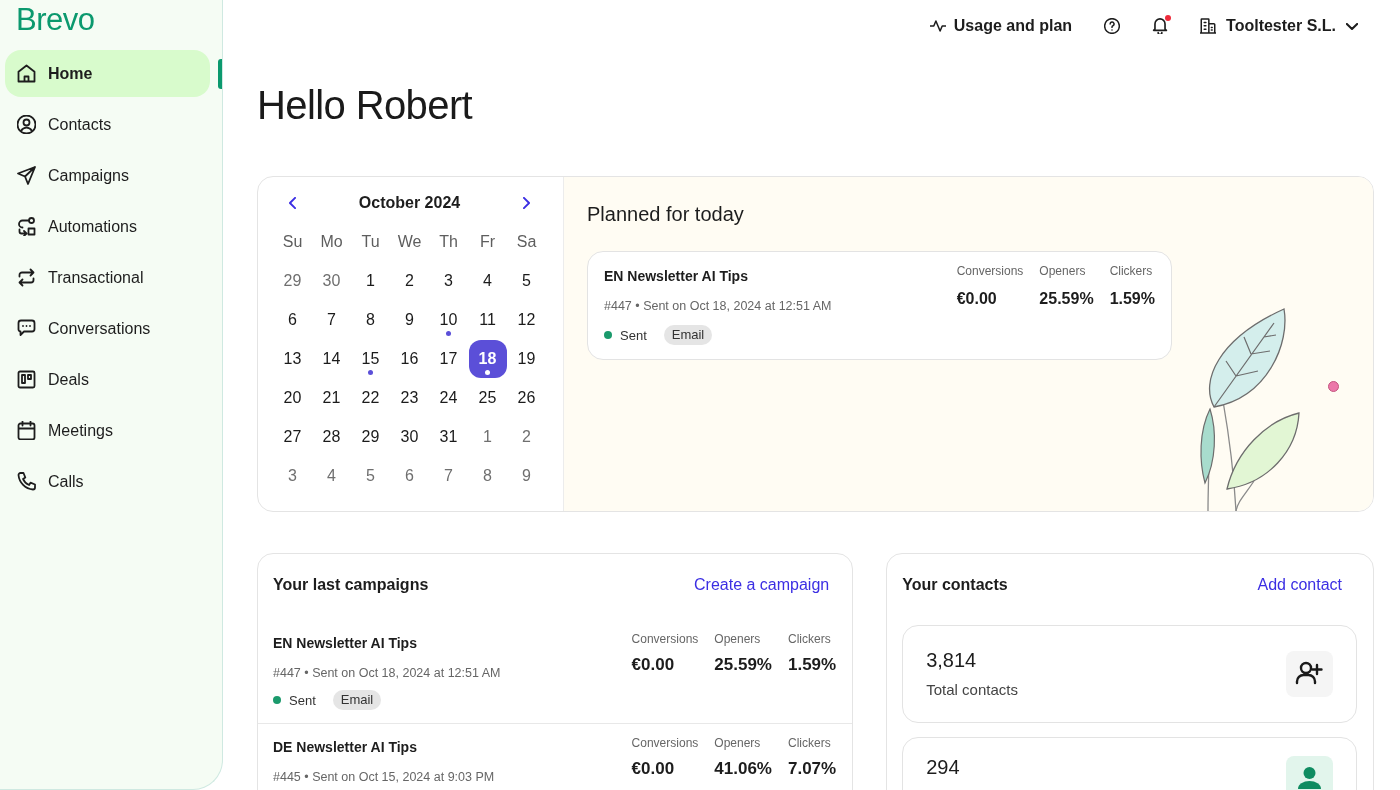  I want to click on stat-value: 7.07%, so click(812, 769).